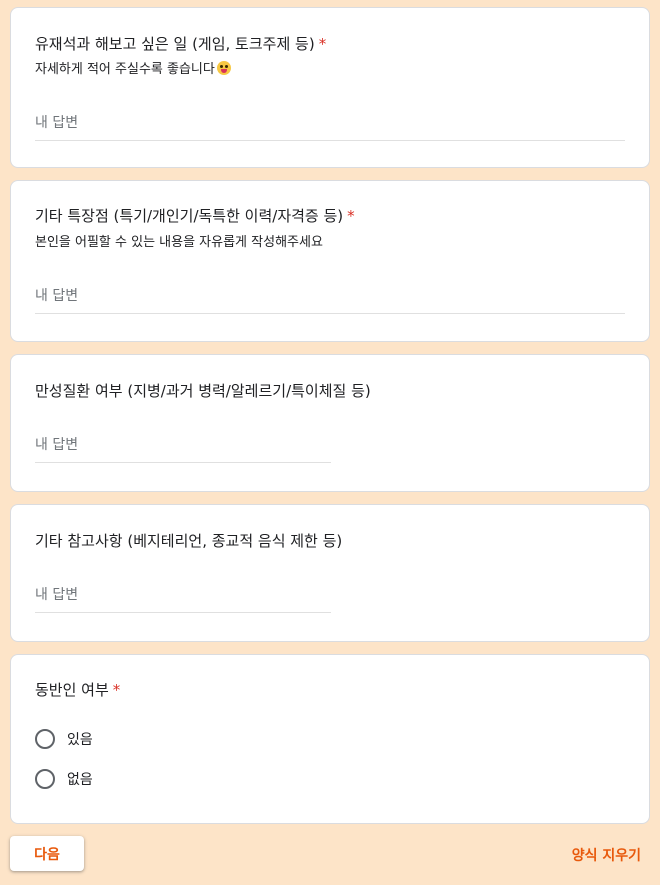 Image resolution: width=660 pixels, height=885 pixels. What do you see at coordinates (223, 68) in the screenshot?
I see `grinning-tongue-emoji-icon` at bounding box center [223, 68].